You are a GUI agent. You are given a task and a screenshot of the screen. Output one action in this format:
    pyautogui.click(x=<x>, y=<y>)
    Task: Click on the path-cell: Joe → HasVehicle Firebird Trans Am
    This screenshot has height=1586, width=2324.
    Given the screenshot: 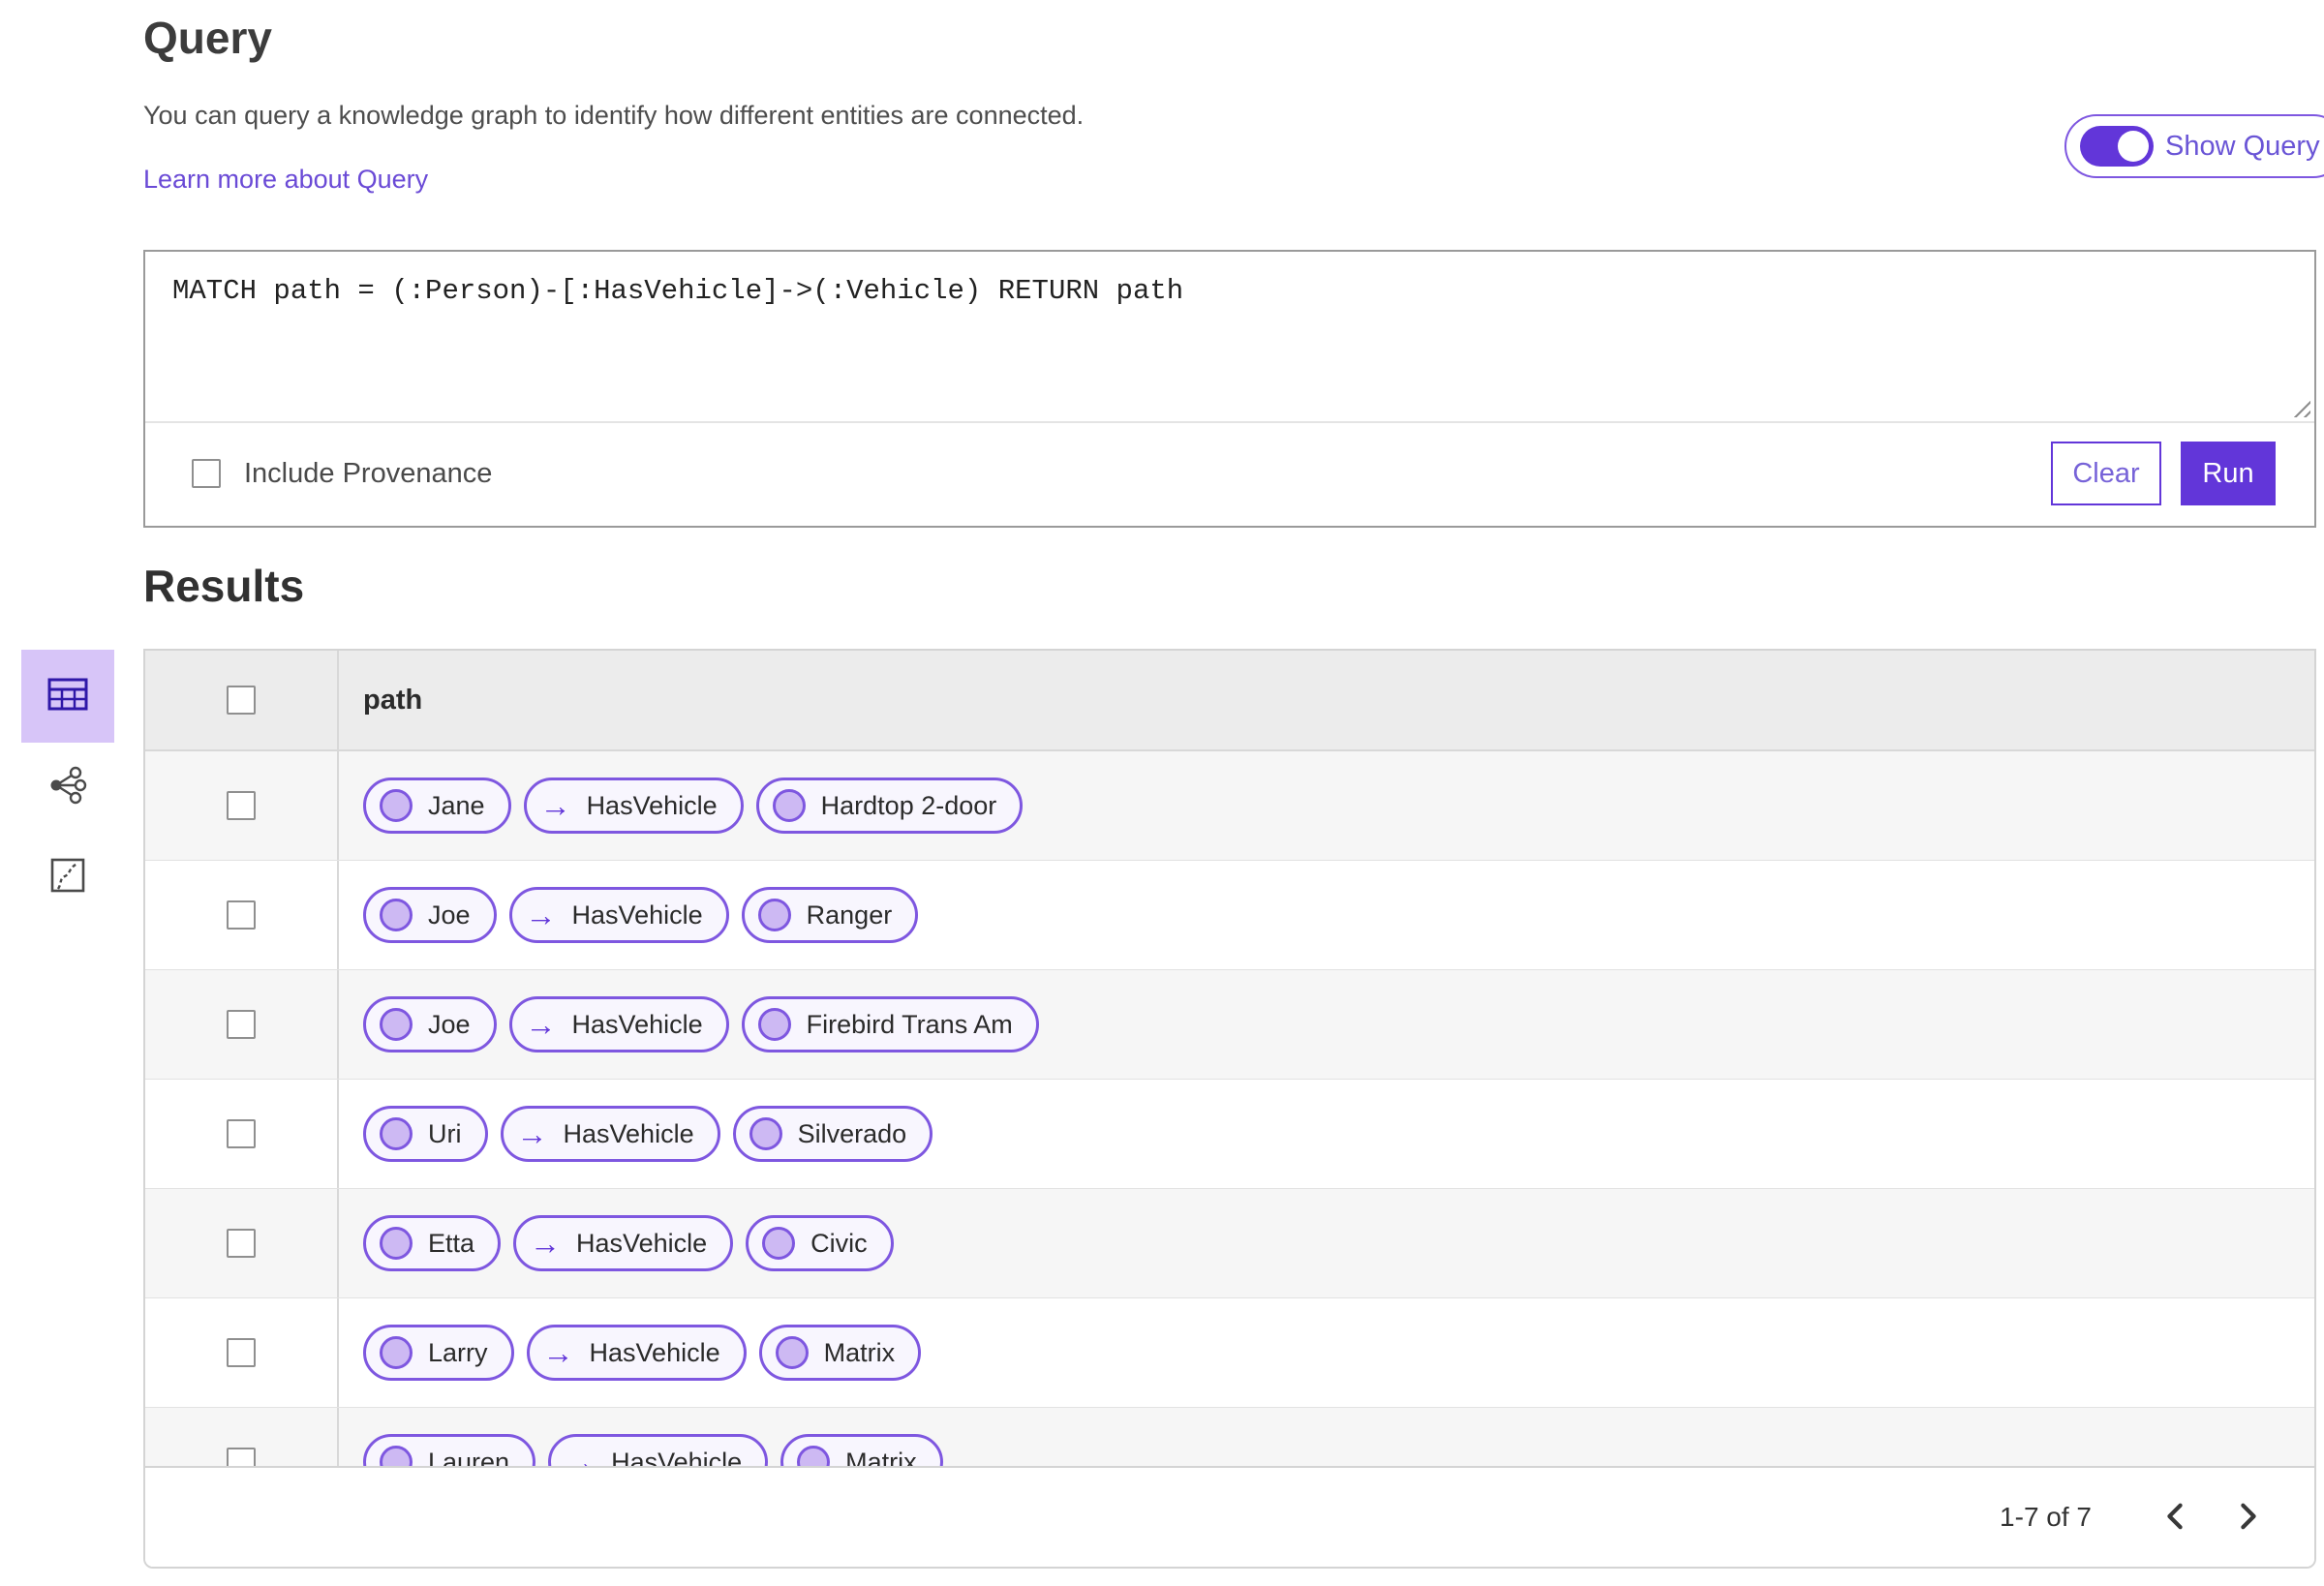 What is the action you would take?
    pyautogui.click(x=1327, y=1024)
    